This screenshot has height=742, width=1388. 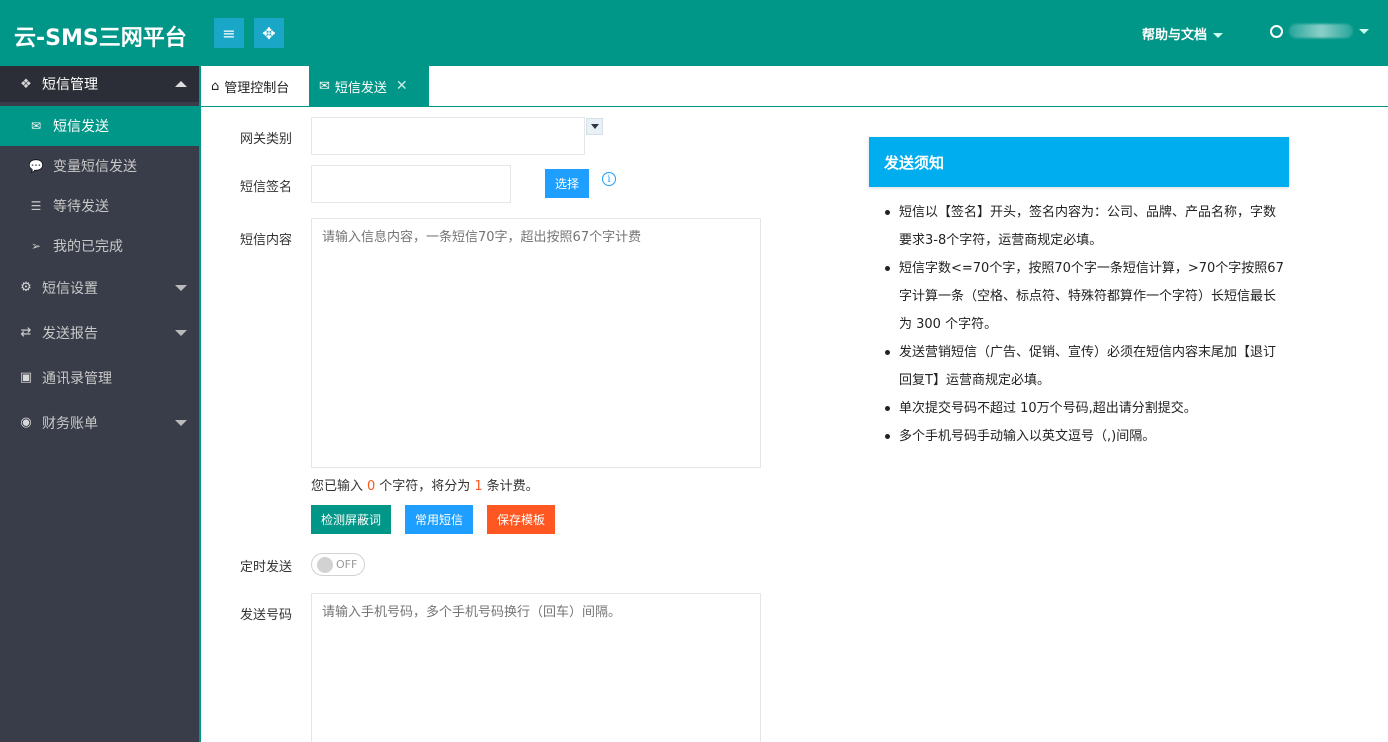 I want to click on toggle-knob, so click(x=325, y=565).